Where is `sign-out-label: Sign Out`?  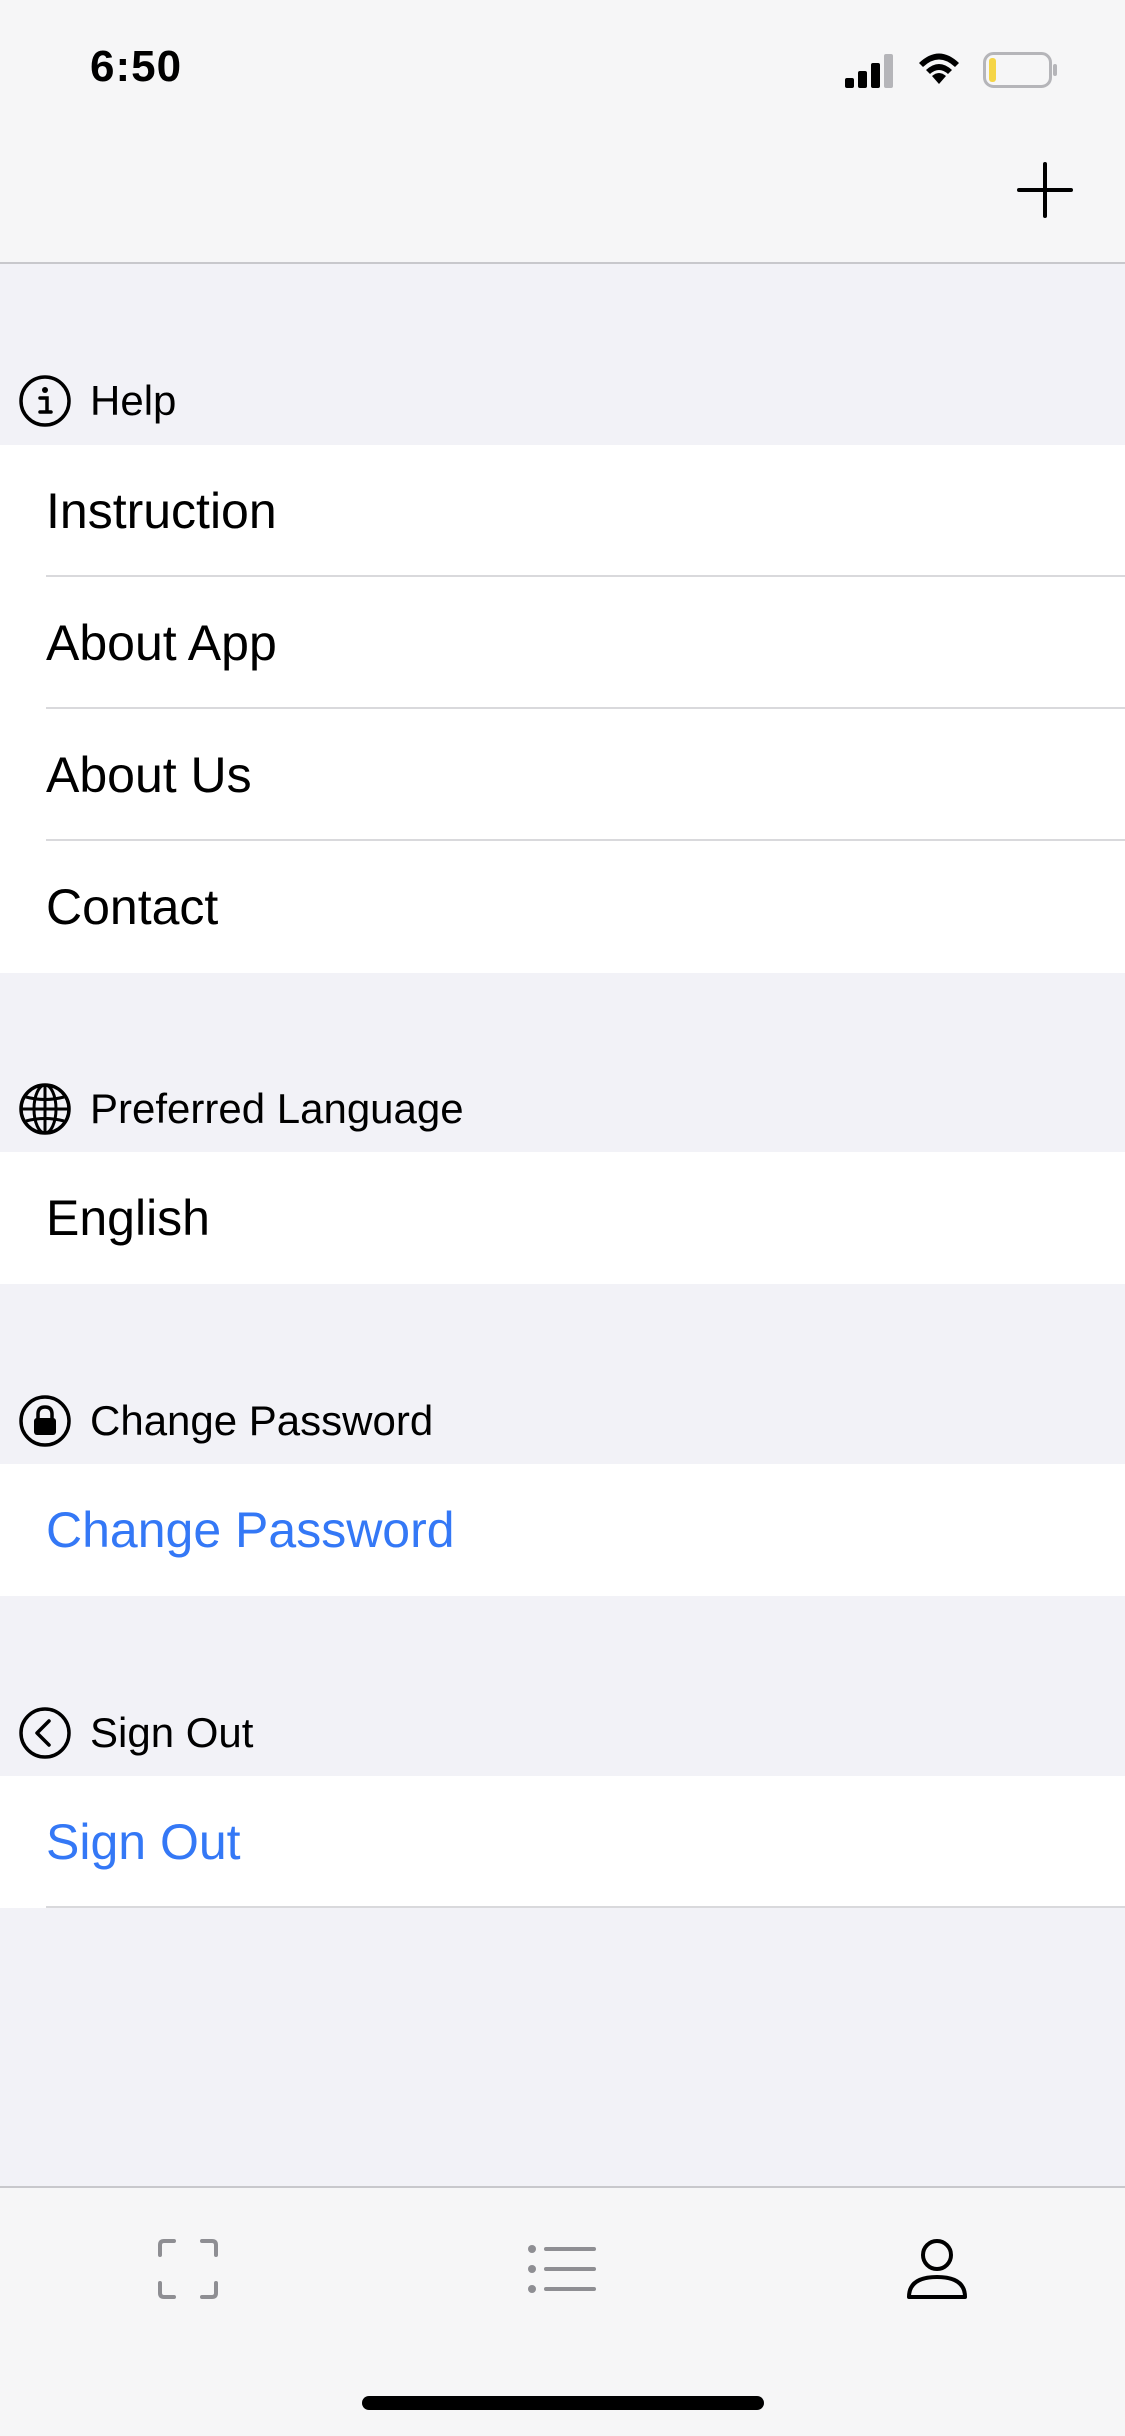
sign-out-label: Sign Out is located at coordinates (143, 1842).